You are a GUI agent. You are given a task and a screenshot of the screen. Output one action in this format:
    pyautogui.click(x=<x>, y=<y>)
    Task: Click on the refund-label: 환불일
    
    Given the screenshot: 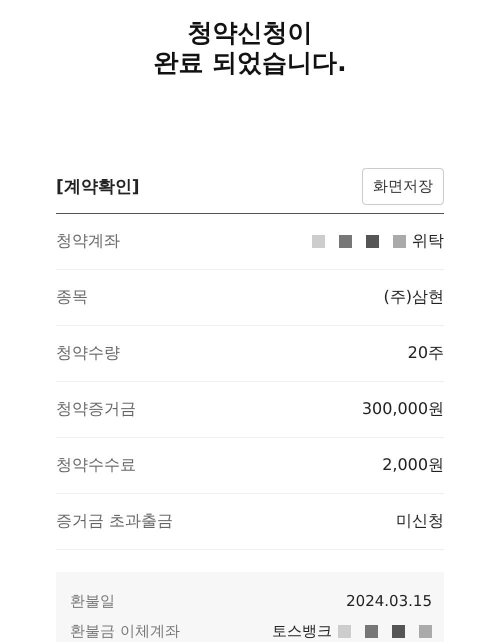 What is the action you would take?
    pyautogui.click(x=92, y=601)
    